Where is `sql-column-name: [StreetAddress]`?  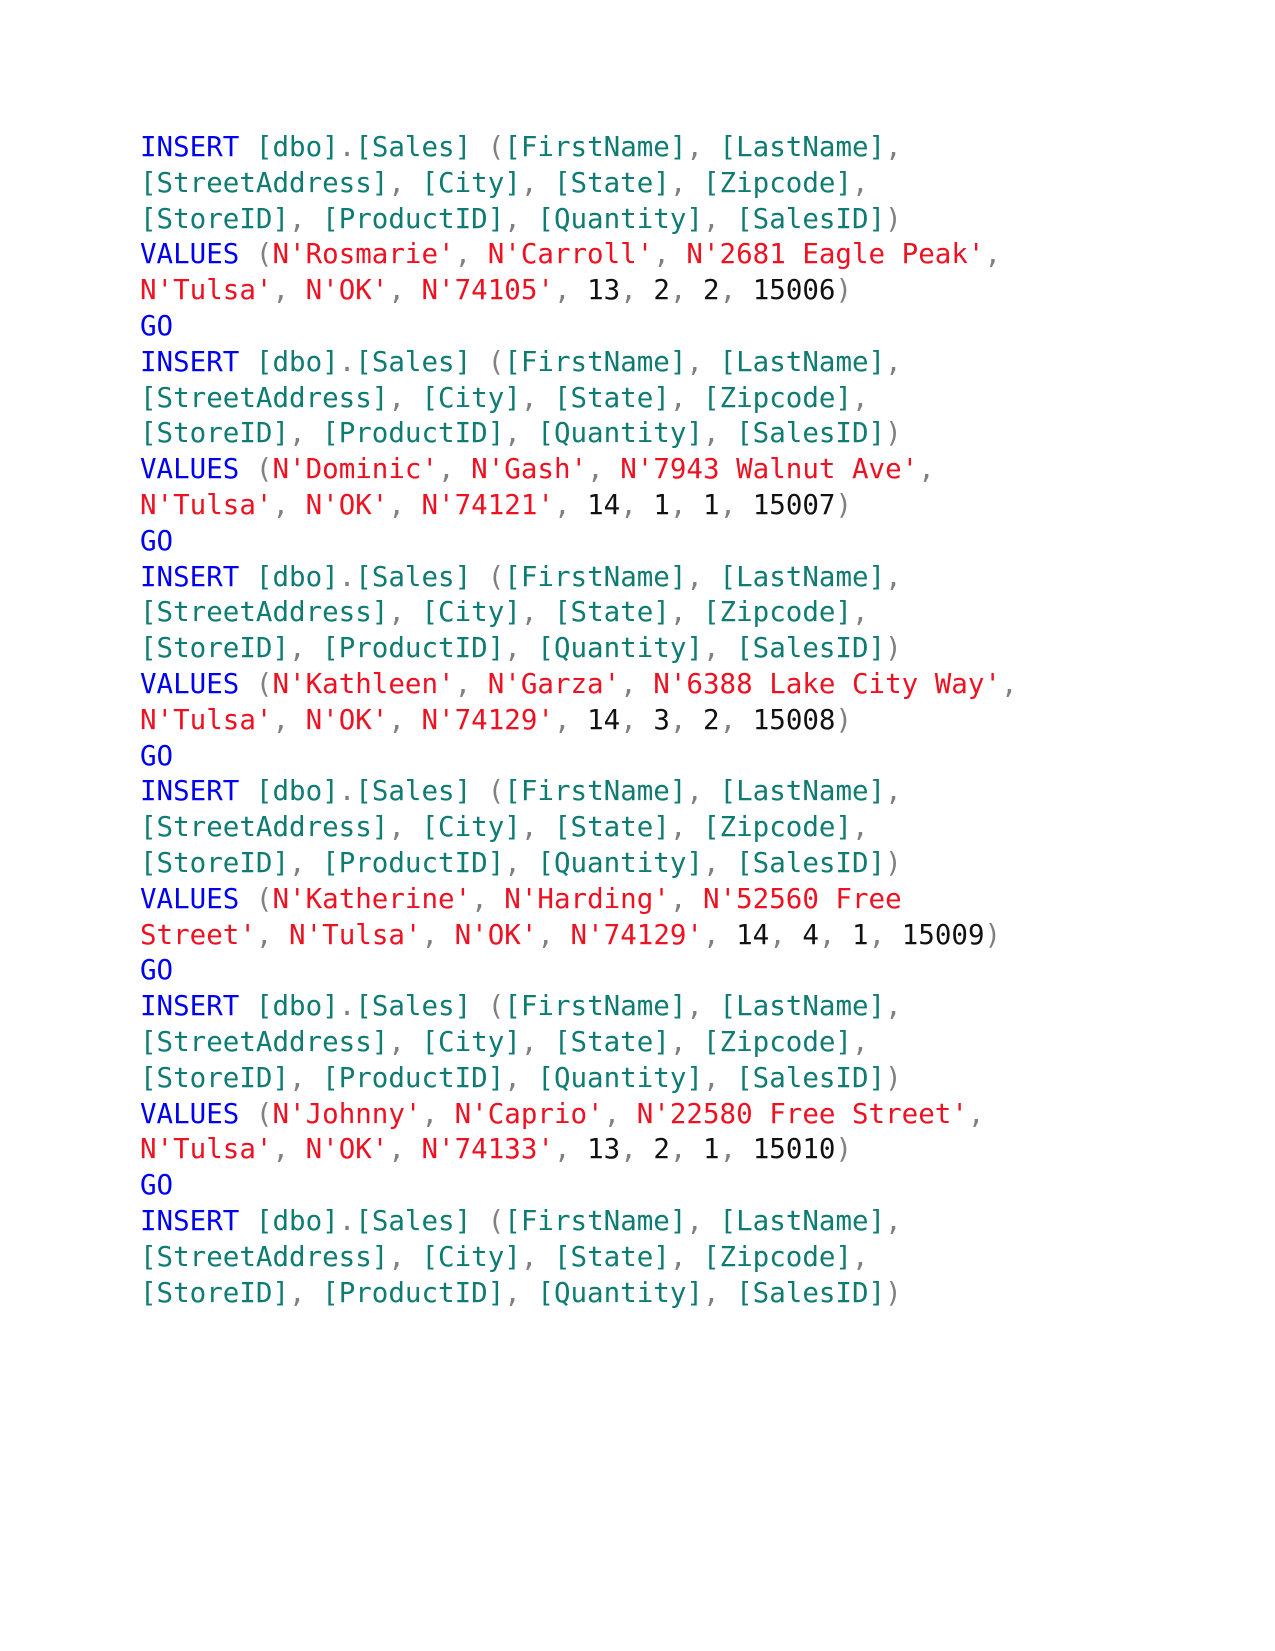
sql-column-name: [StreetAddress] is located at coordinates (264, 612).